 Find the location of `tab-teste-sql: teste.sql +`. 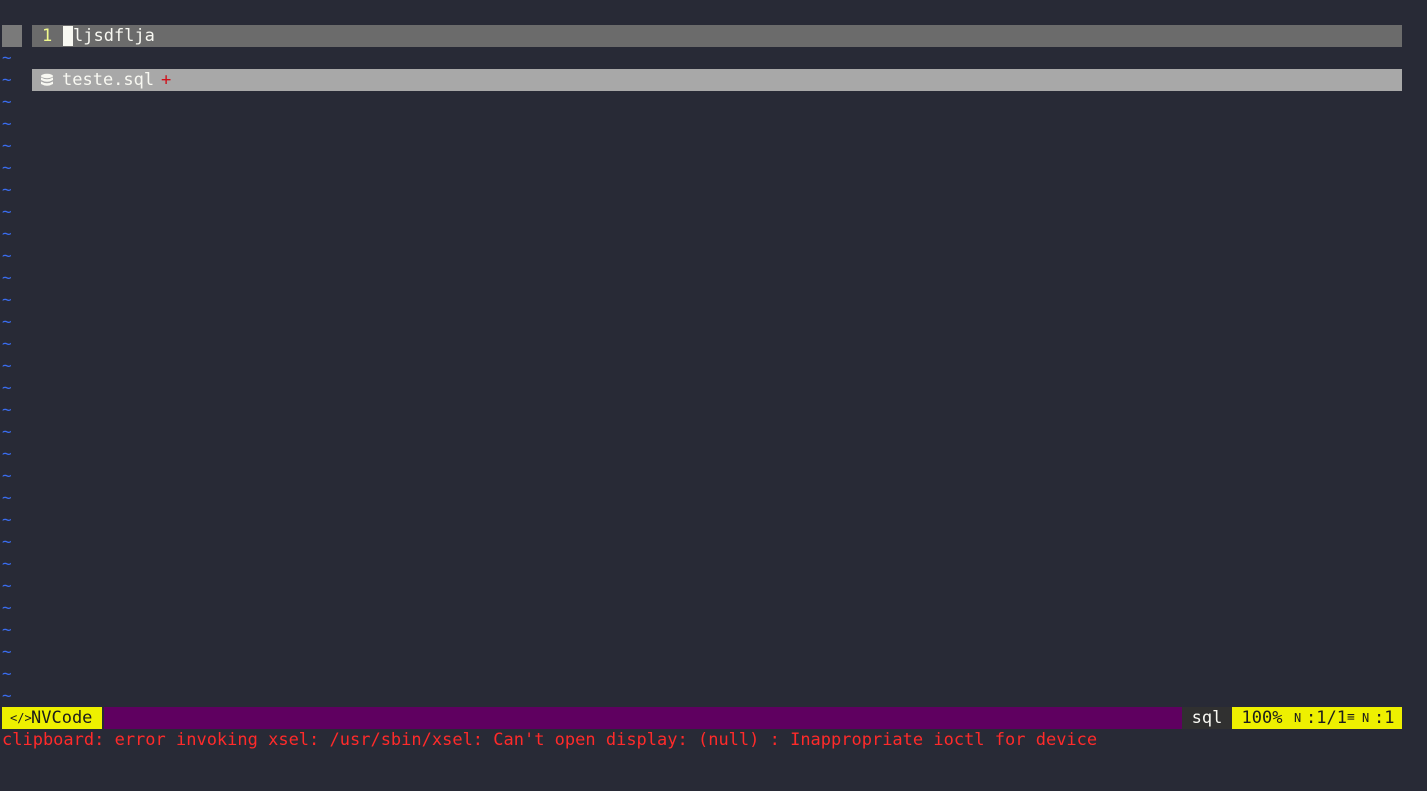

tab-teste-sql: teste.sql + is located at coordinates (717, 80).